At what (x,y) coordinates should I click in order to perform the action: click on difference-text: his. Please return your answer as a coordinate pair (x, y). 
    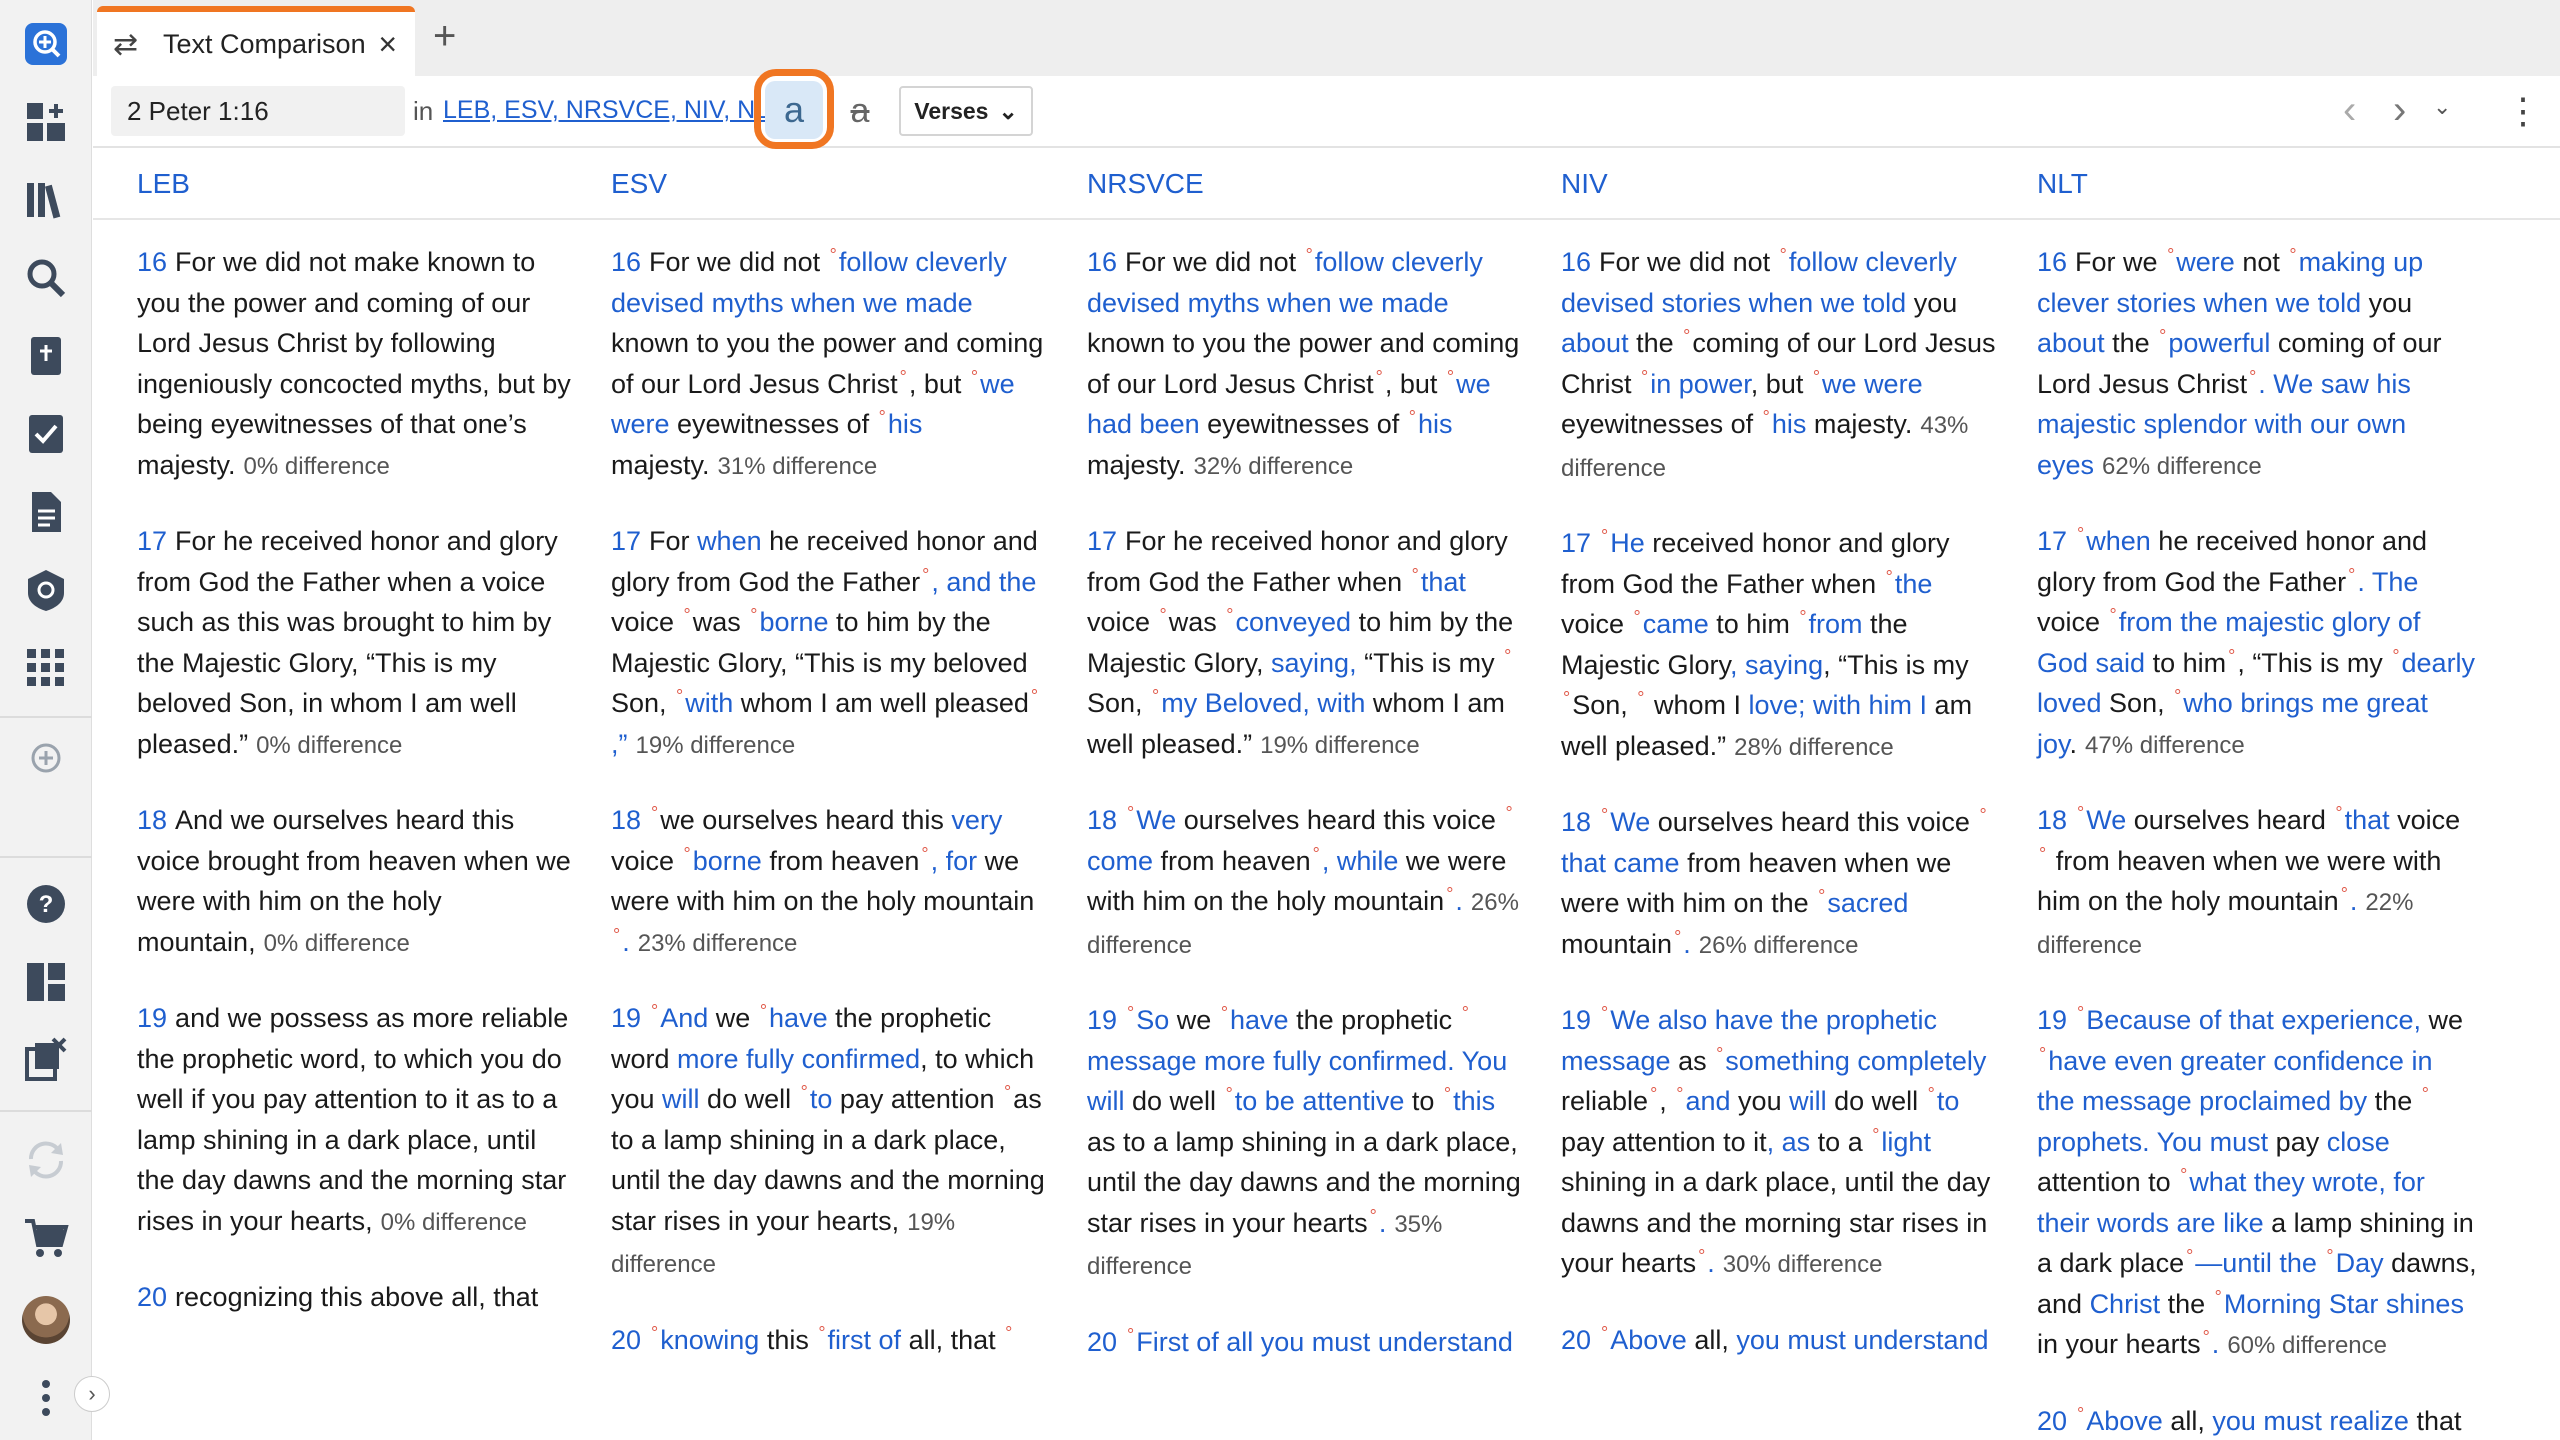
    Looking at the image, I should click on (1435, 424).